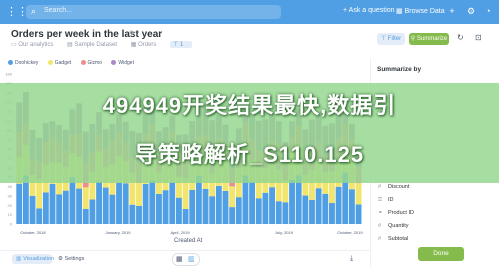 The width and height of the screenshot is (499, 268). Describe the element at coordinates (350, 232) in the screenshot. I see `x-tick-label: October, 2019` at that location.